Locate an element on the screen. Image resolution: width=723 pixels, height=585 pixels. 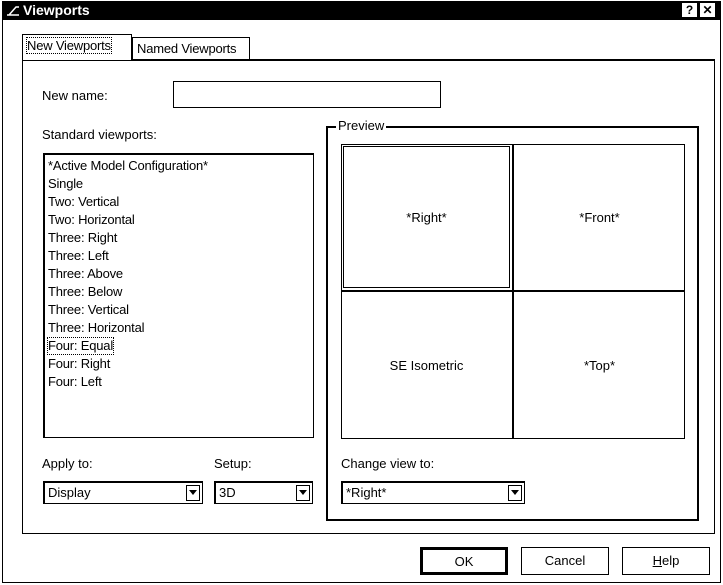
list-item: Four: Right is located at coordinates (79, 364).